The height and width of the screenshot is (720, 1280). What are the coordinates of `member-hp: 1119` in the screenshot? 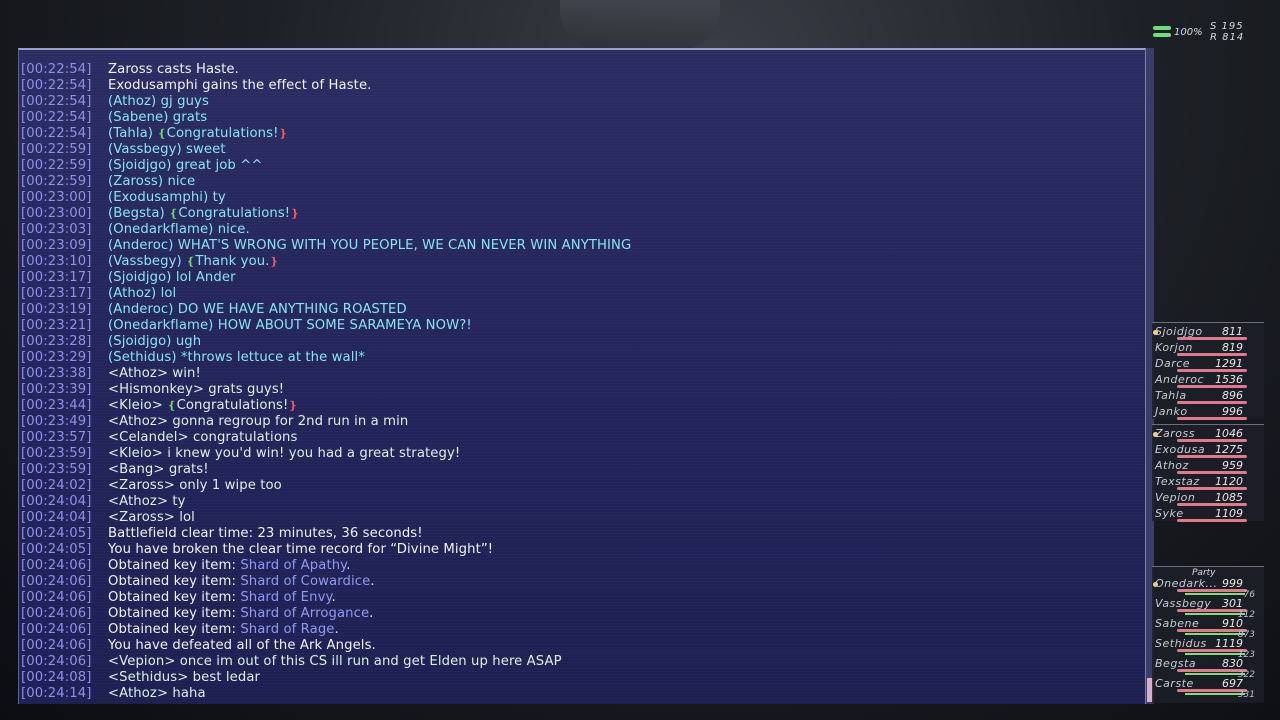 It's located at (1229, 643).